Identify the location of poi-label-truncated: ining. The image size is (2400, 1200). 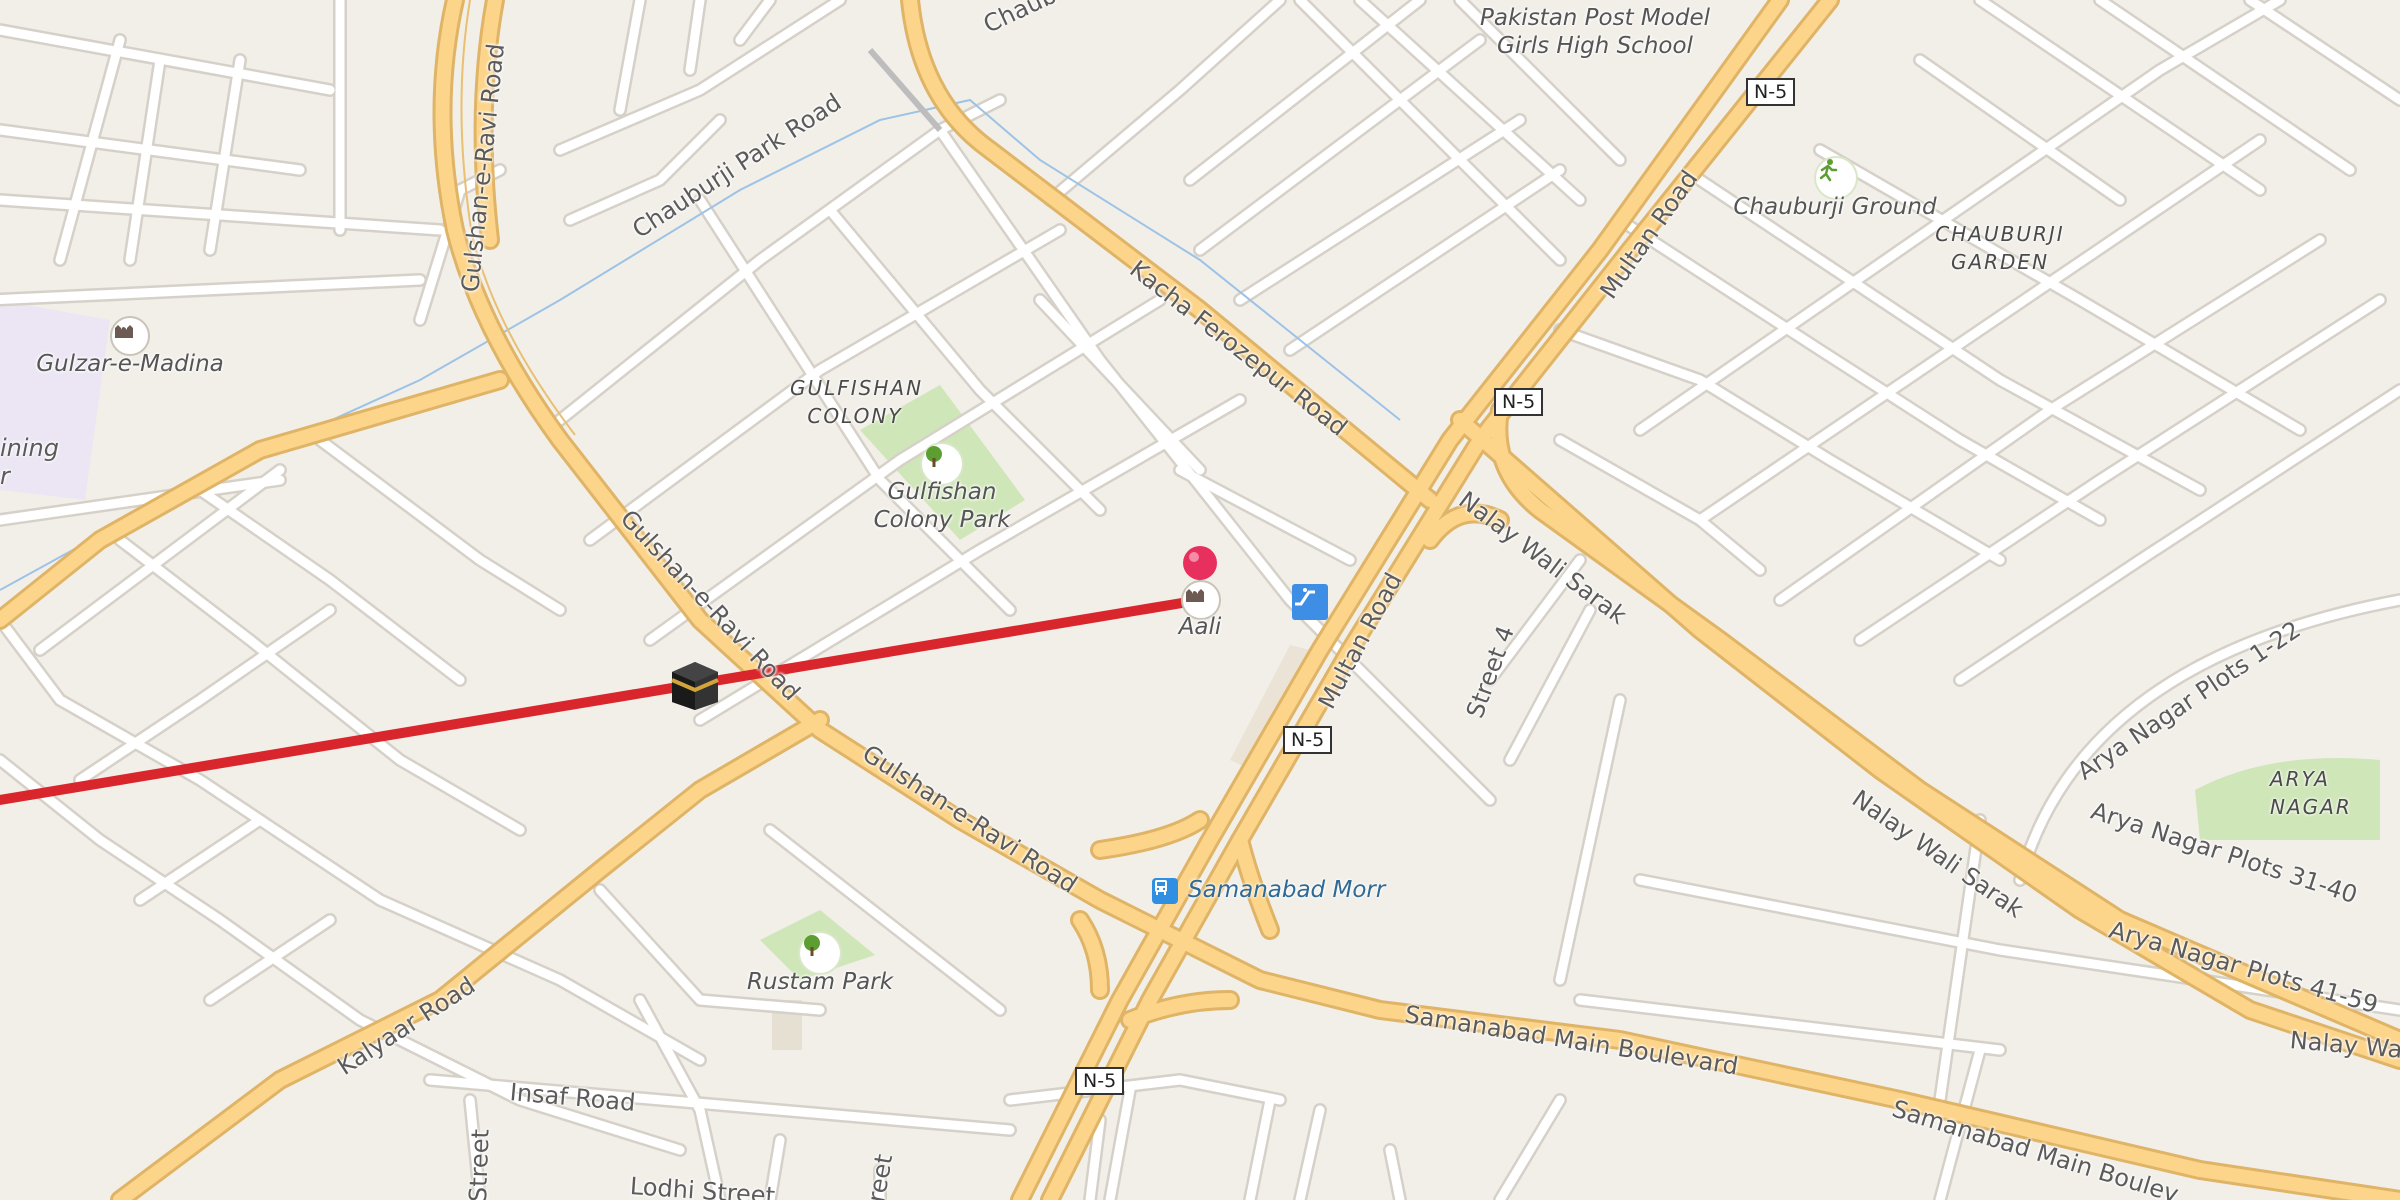
(29, 448).